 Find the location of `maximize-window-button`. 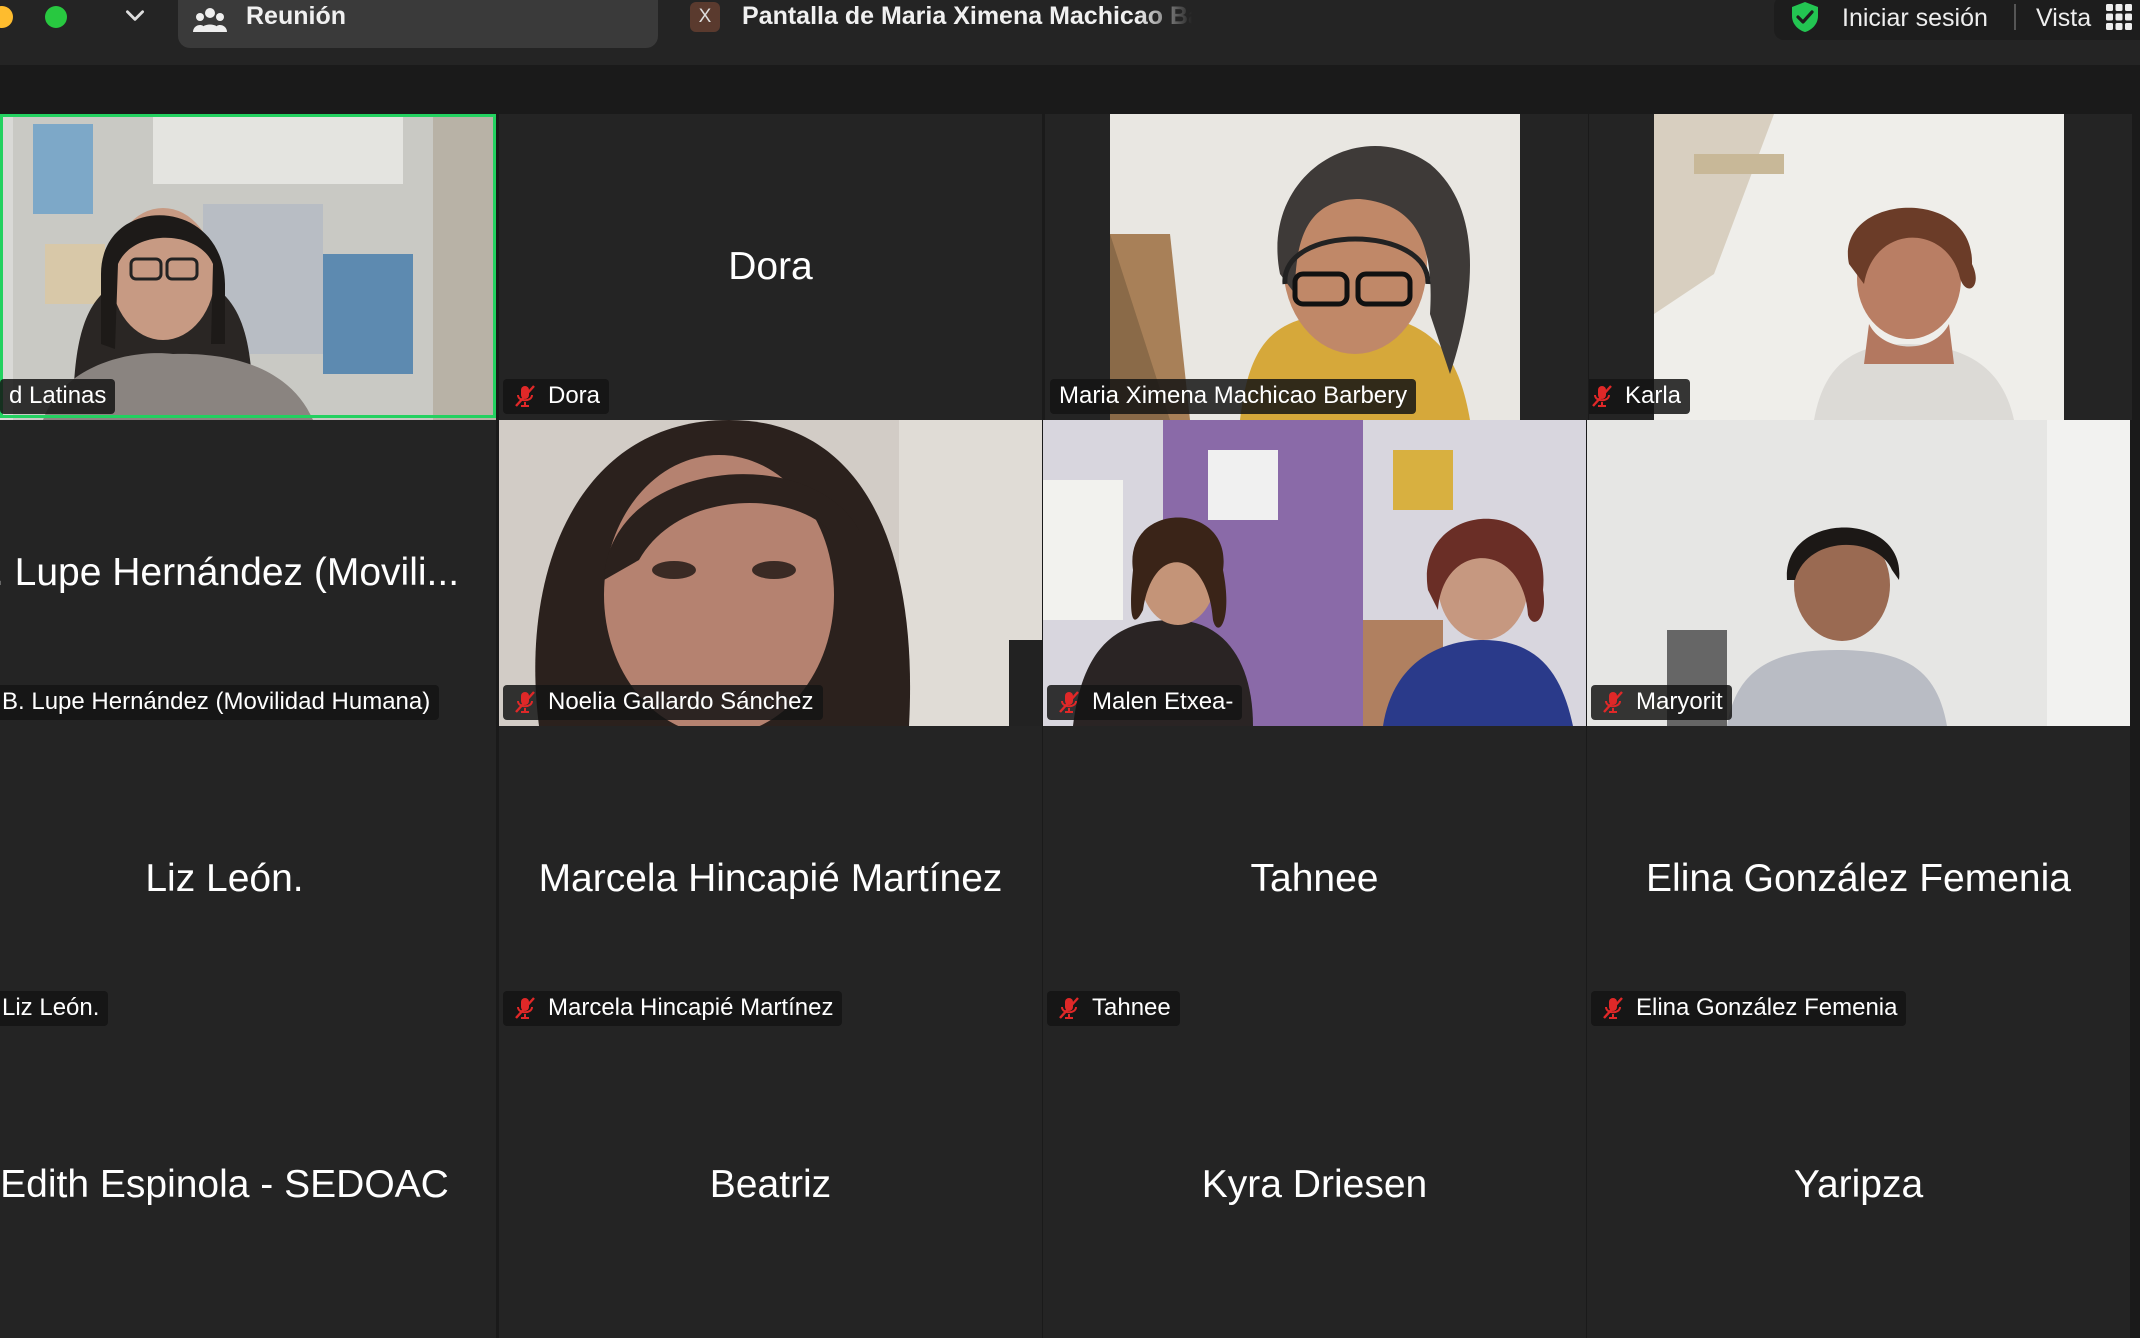

maximize-window-button is located at coordinates (56, 17).